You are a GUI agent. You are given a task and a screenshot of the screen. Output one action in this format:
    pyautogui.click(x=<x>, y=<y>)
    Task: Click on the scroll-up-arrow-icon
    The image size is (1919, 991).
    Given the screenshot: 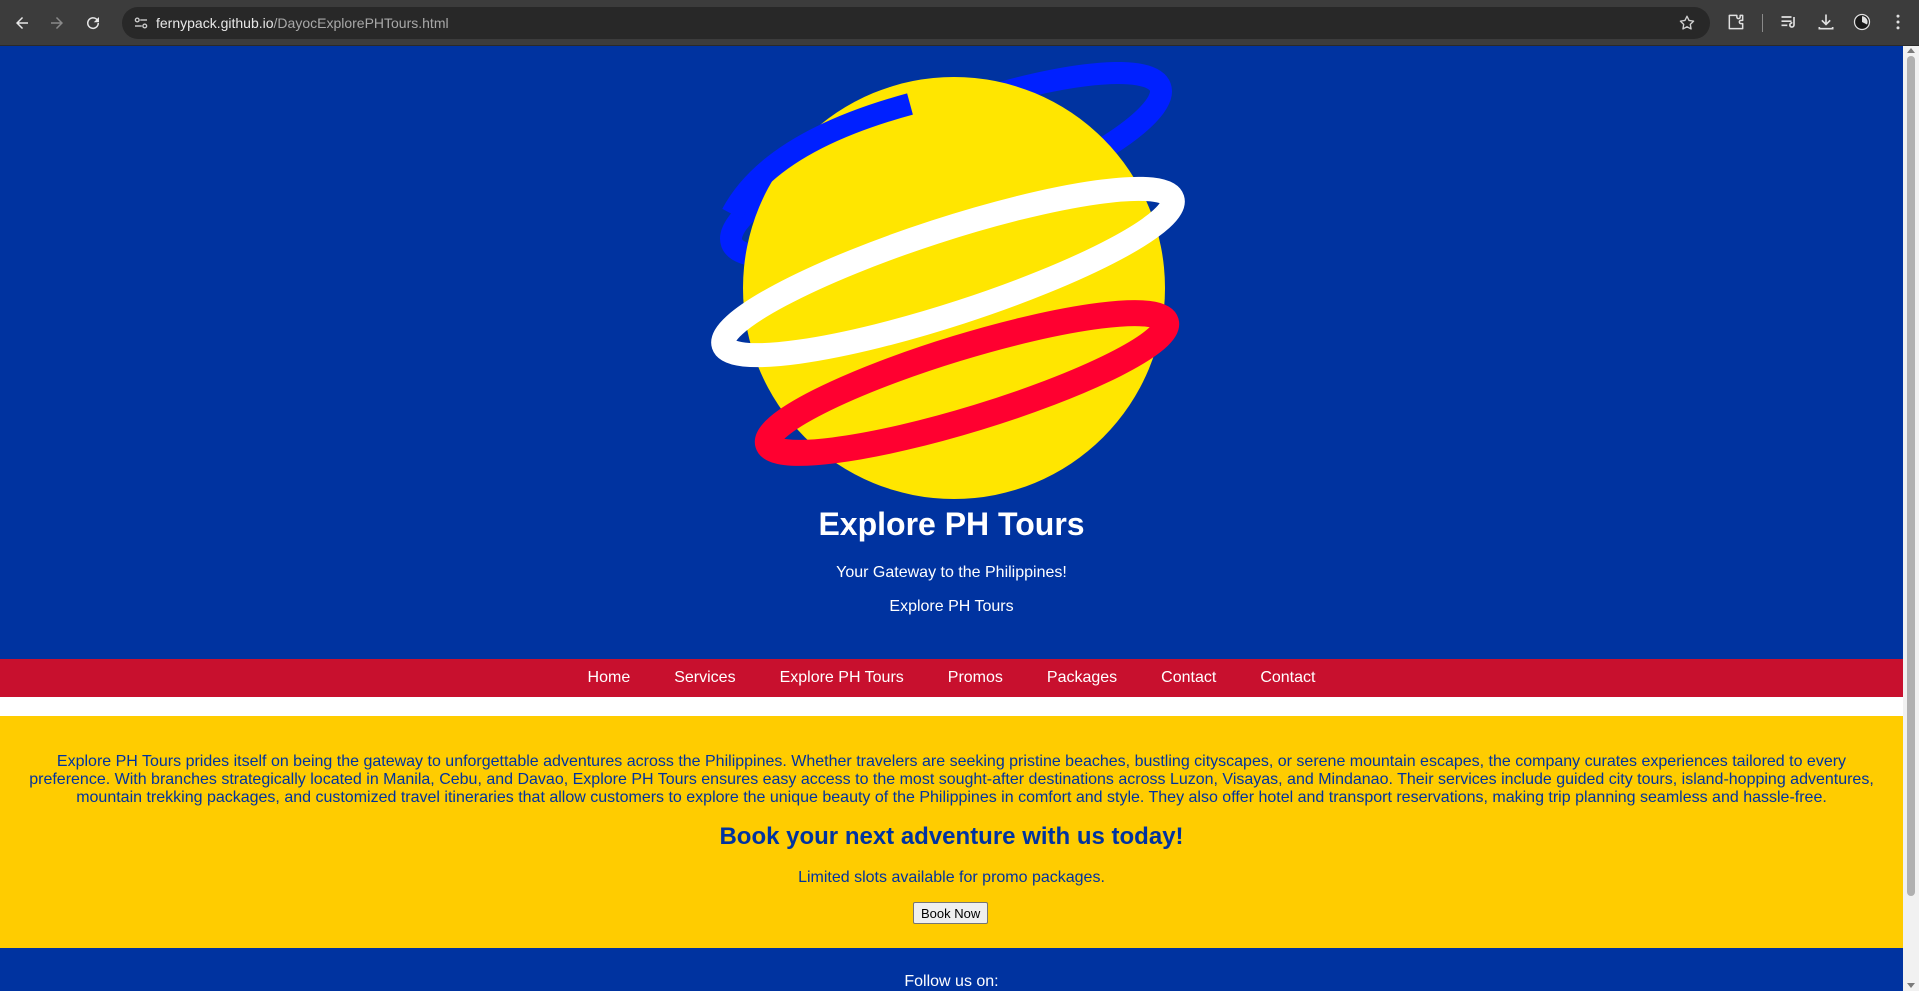 What is the action you would take?
    pyautogui.click(x=1911, y=50)
    